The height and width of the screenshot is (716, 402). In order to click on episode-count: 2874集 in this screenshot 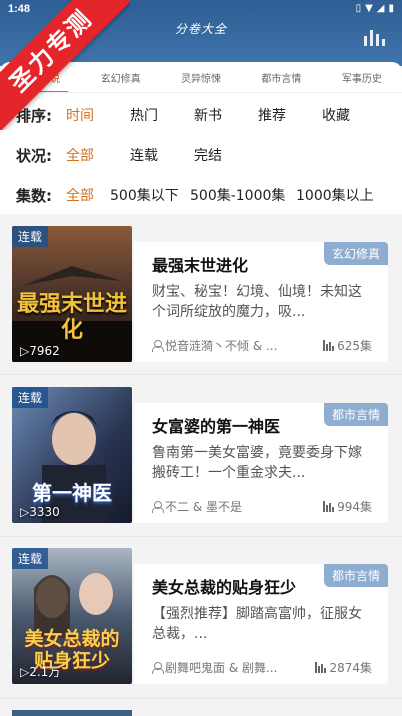, I will do `click(350, 668)`.